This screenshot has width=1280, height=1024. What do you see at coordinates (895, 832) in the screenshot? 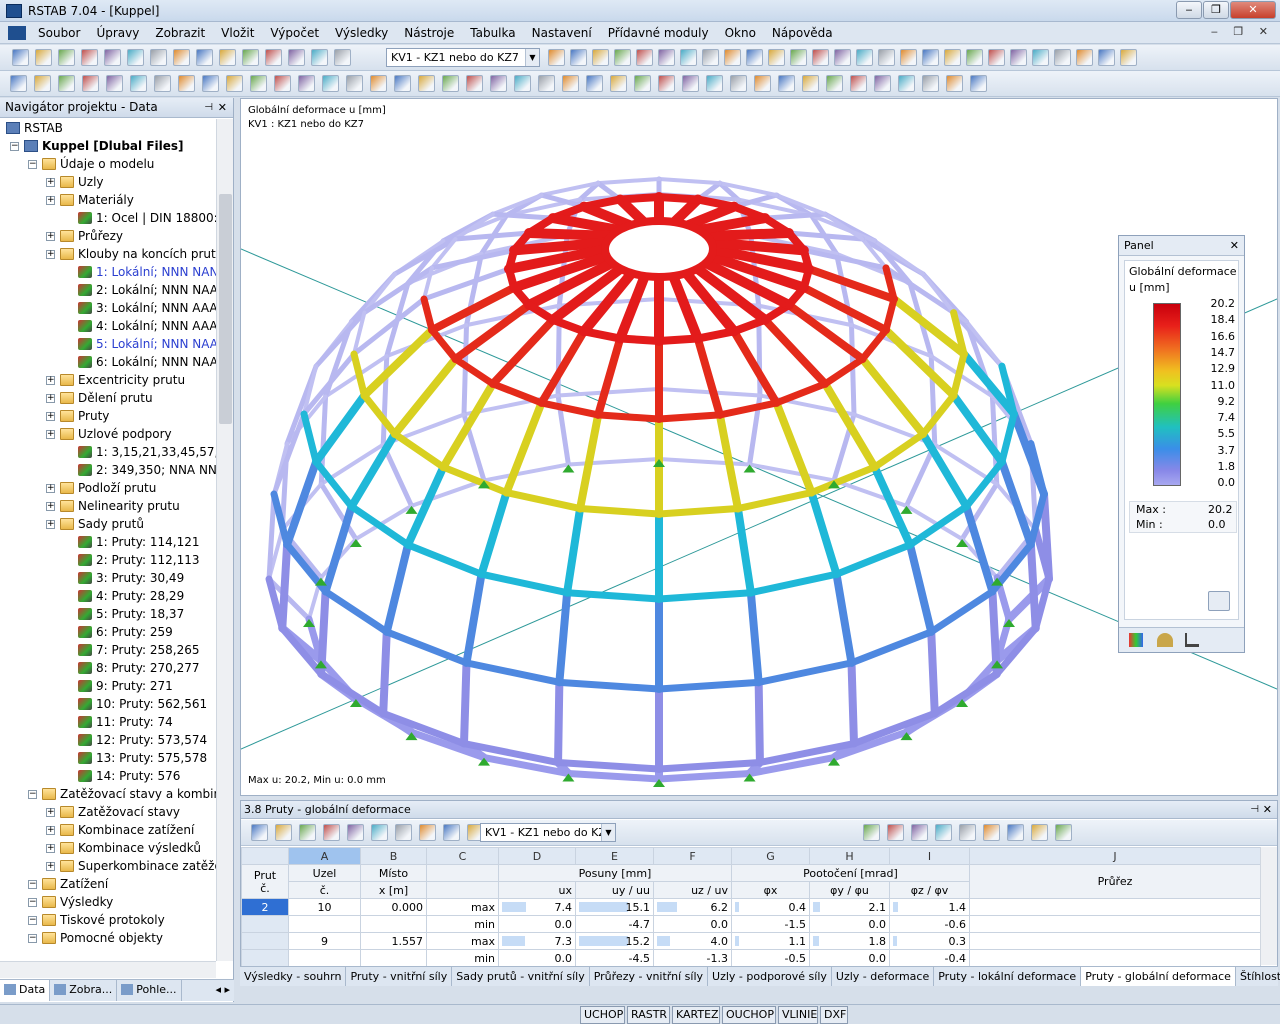
I see `table-toolbar-button-12-icon` at bounding box center [895, 832].